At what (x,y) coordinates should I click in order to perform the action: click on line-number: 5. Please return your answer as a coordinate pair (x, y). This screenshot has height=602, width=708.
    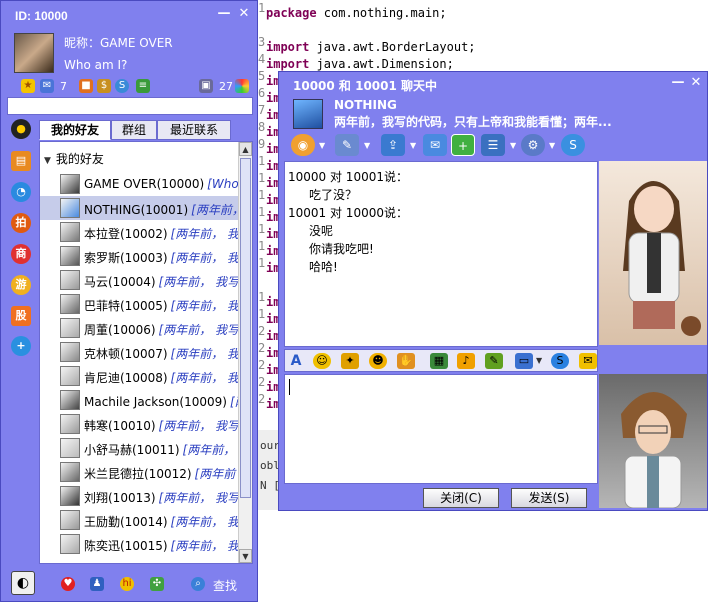
    Looking at the image, I should click on (262, 76).